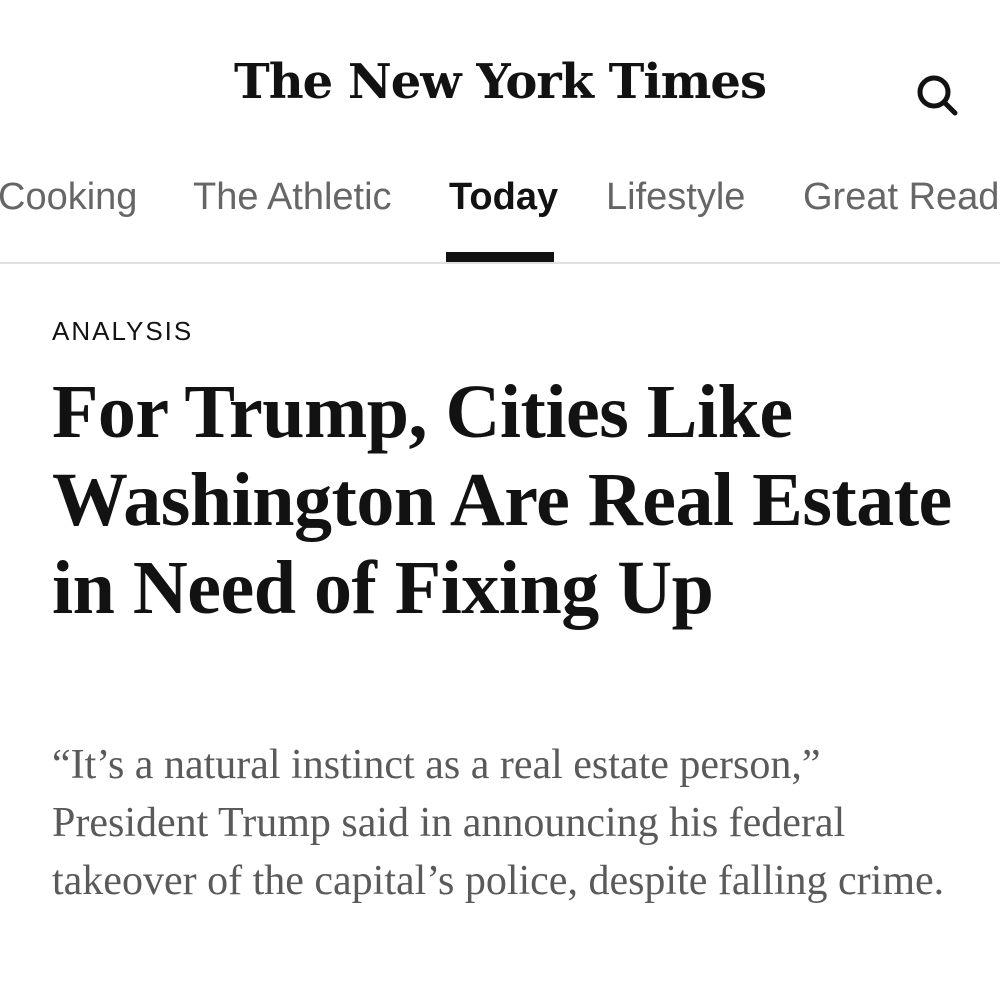 The height and width of the screenshot is (986, 1000). Describe the element at coordinates (292, 217) in the screenshot. I see `nav-item-the-athletic: The Athletic` at that location.